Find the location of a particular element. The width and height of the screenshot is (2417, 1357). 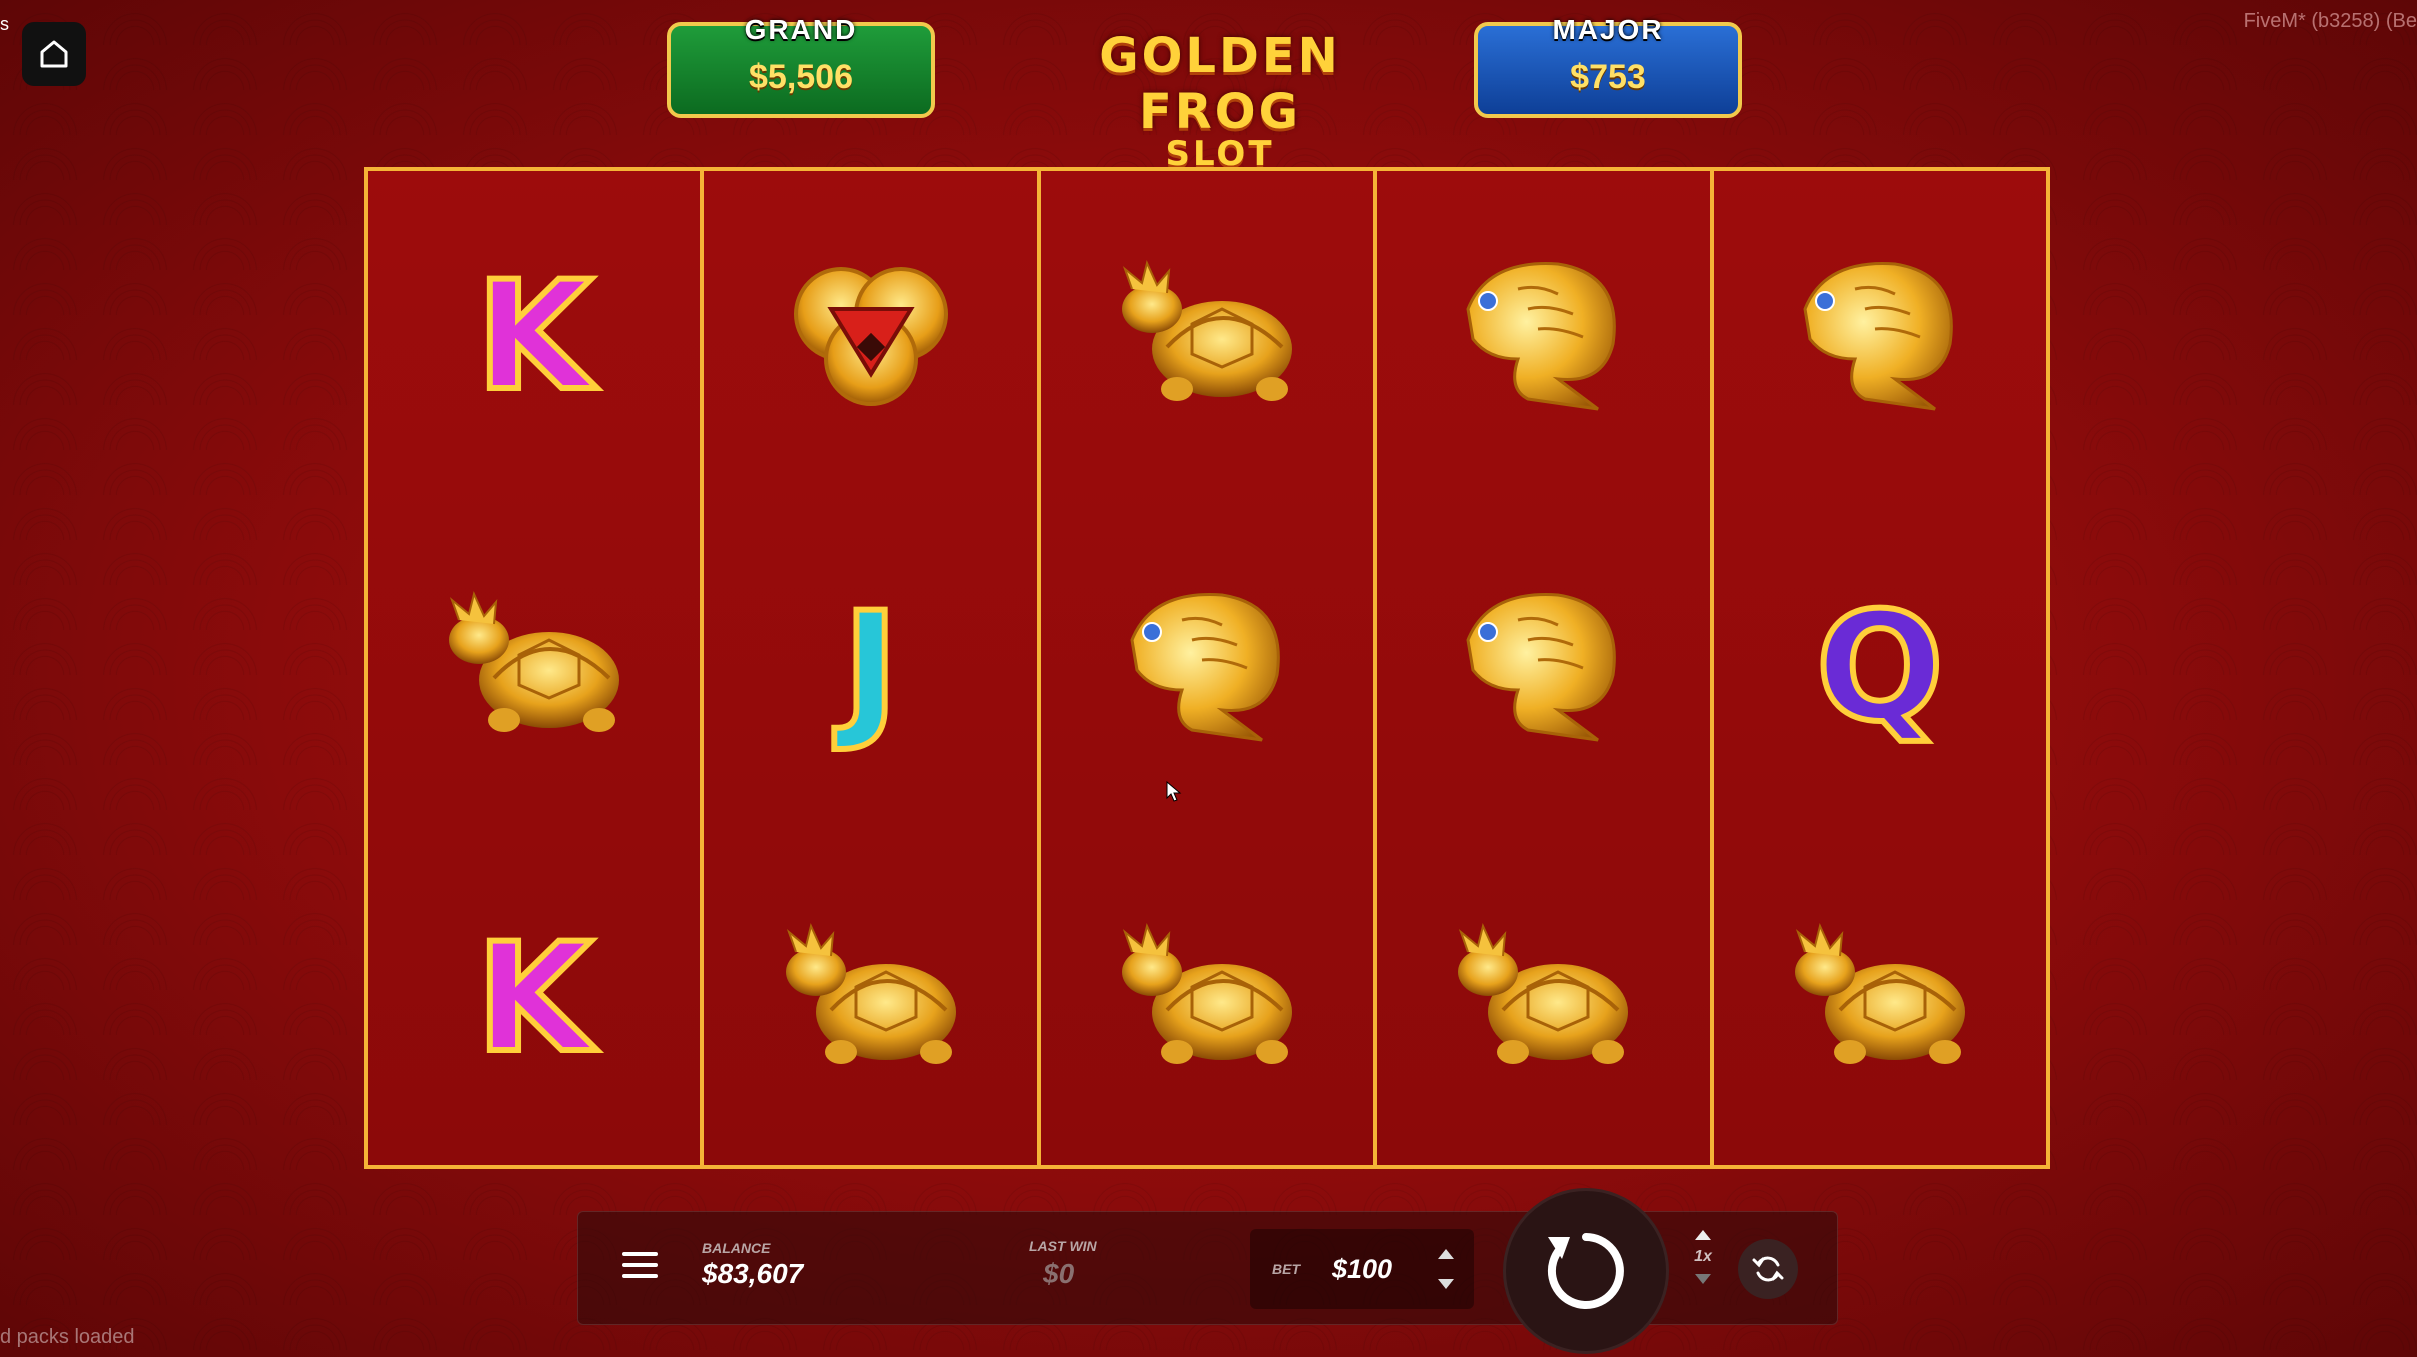

grand-jackpot: GRAND $5,506 is located at coordinates (801, 66).